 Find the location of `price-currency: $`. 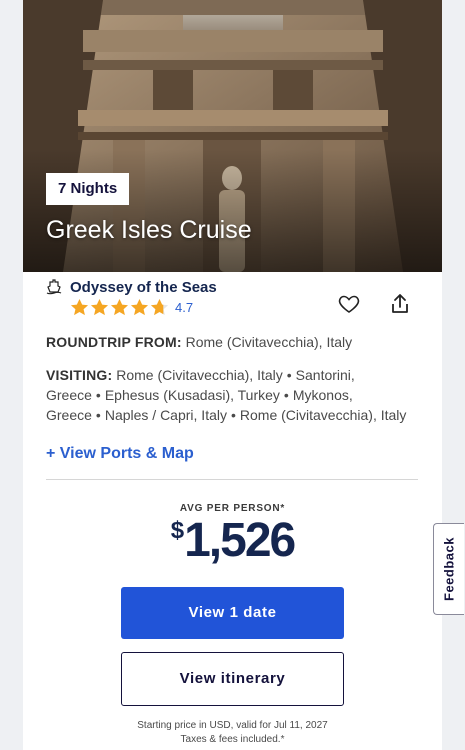

price-currency: $ is located at coordinates (177, 530).